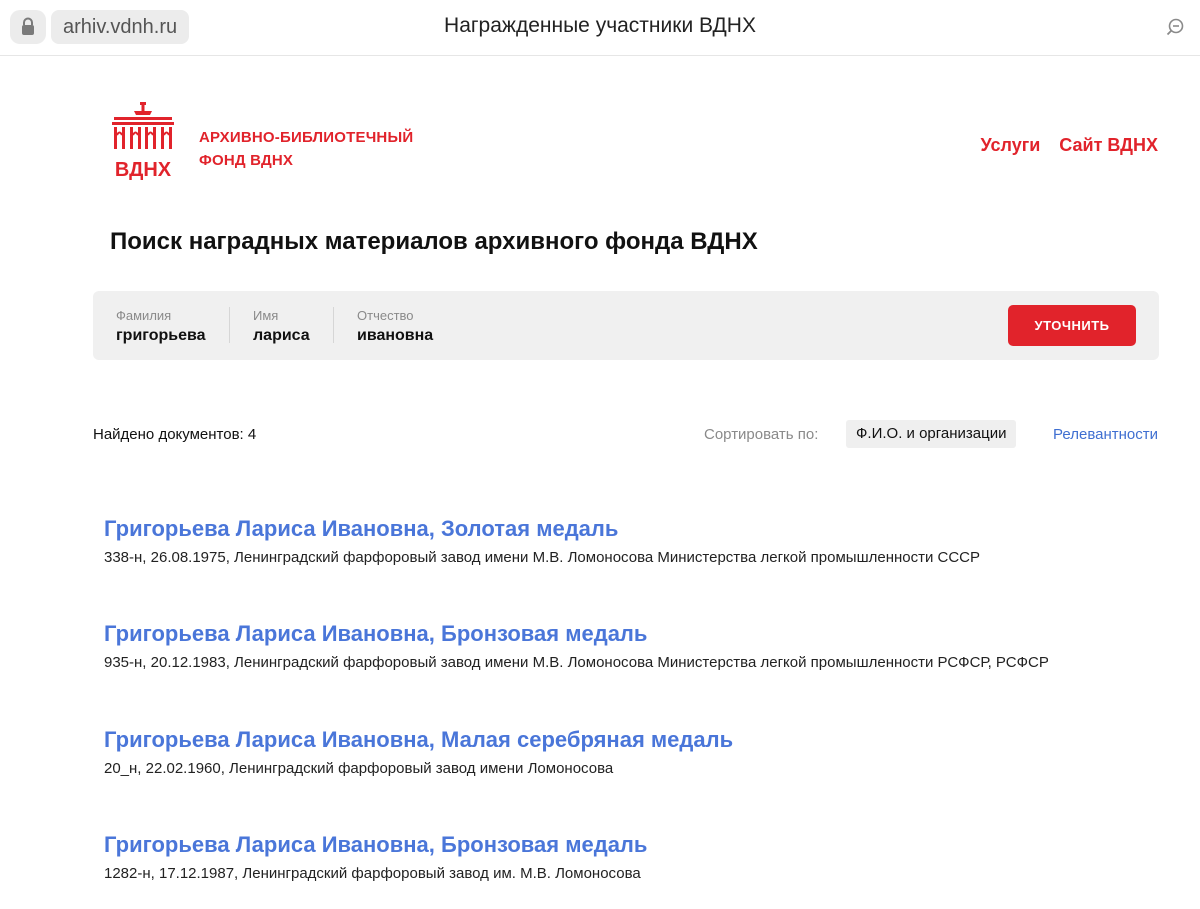 This screenshot has width=1200, height=909. What do you see at coordinates (761, 434) in the screenshot?
I see `sort-label: Сортировать по:` at bounding box center [761, 434].